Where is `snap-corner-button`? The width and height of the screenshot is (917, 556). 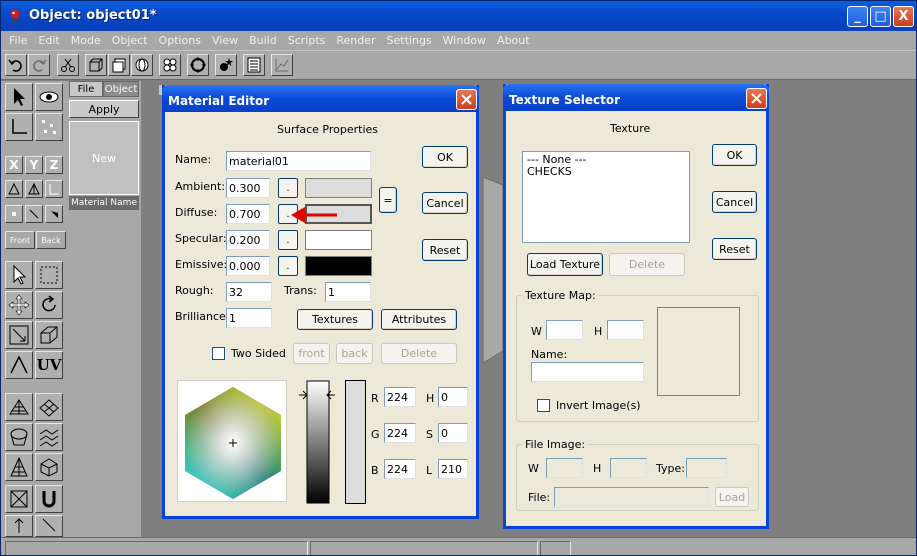
snap-corner-button is located at coordinates (54, 214).